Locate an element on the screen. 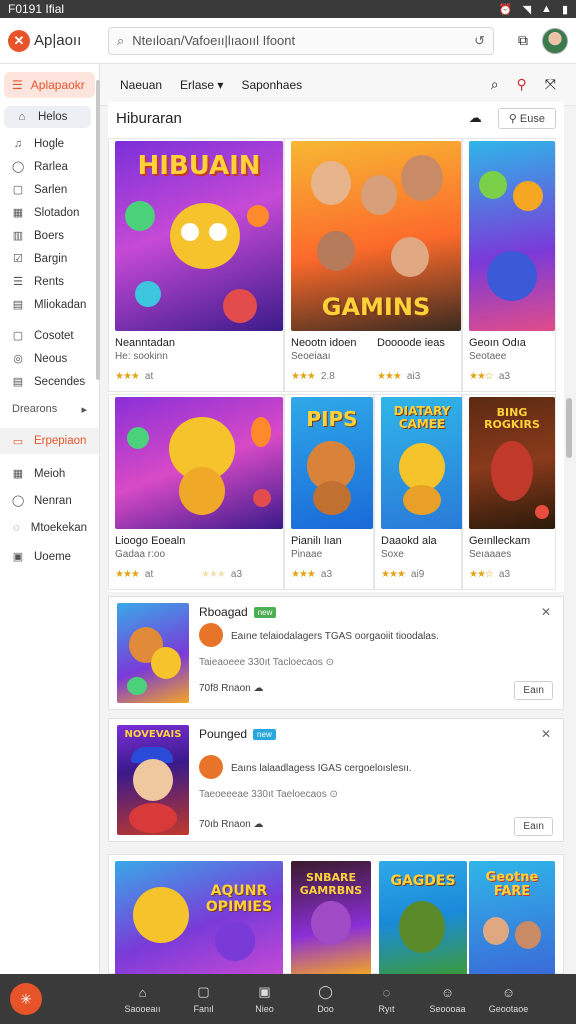 The width and height of the screenshot is (576, 1024). tab-3: Saponhaes is located at coordinates (271, 85).